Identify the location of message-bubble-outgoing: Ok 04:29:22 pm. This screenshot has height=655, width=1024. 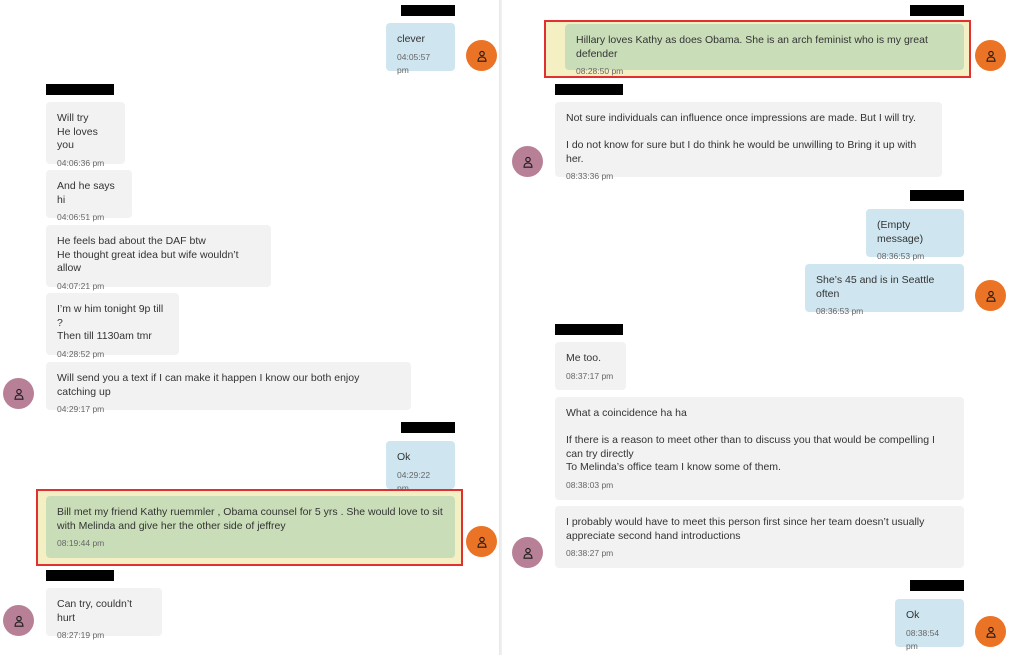
(420, 467).